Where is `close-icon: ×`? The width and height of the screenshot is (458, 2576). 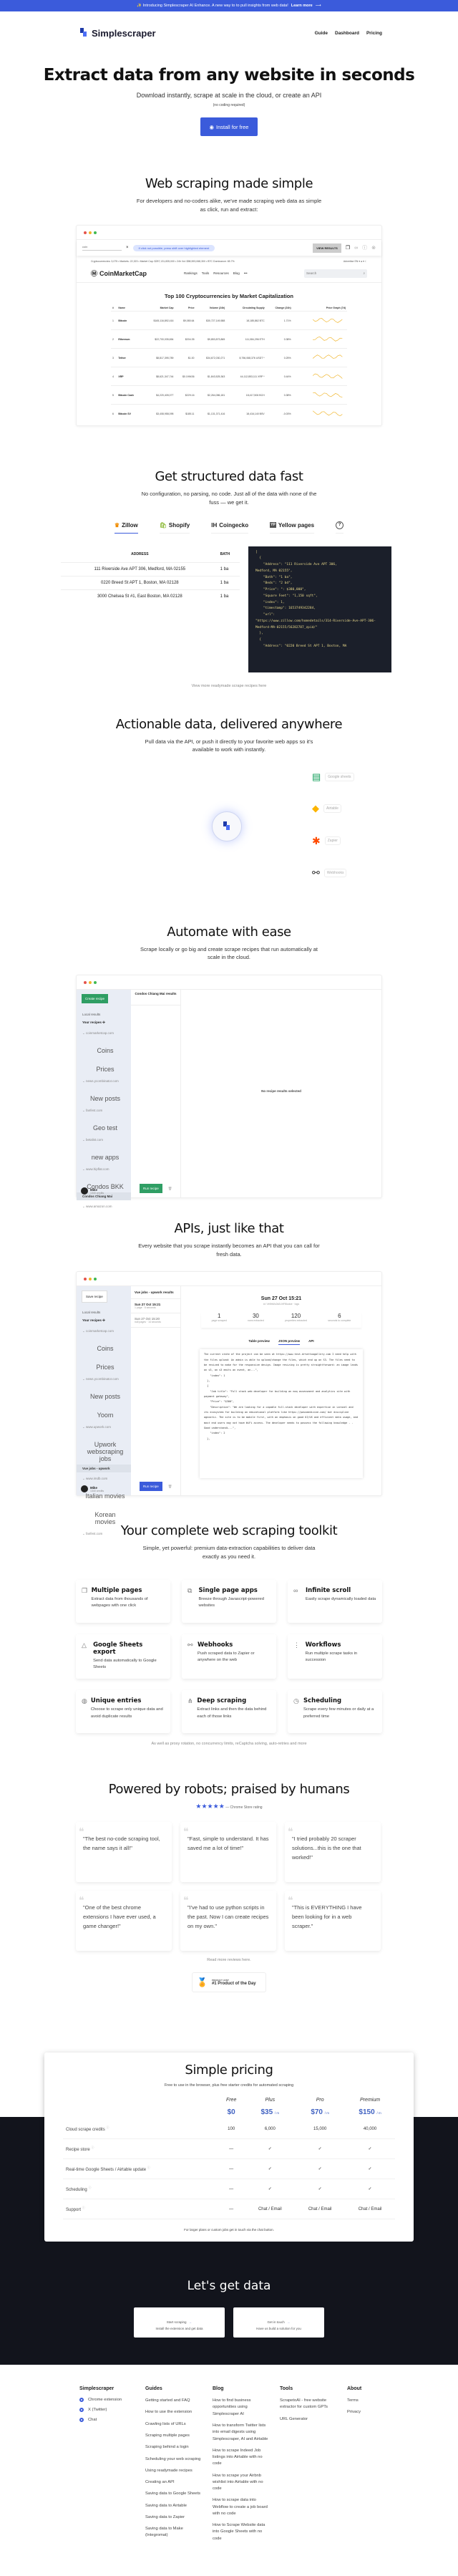 close-icon: × is located at coordinates (127, 248).